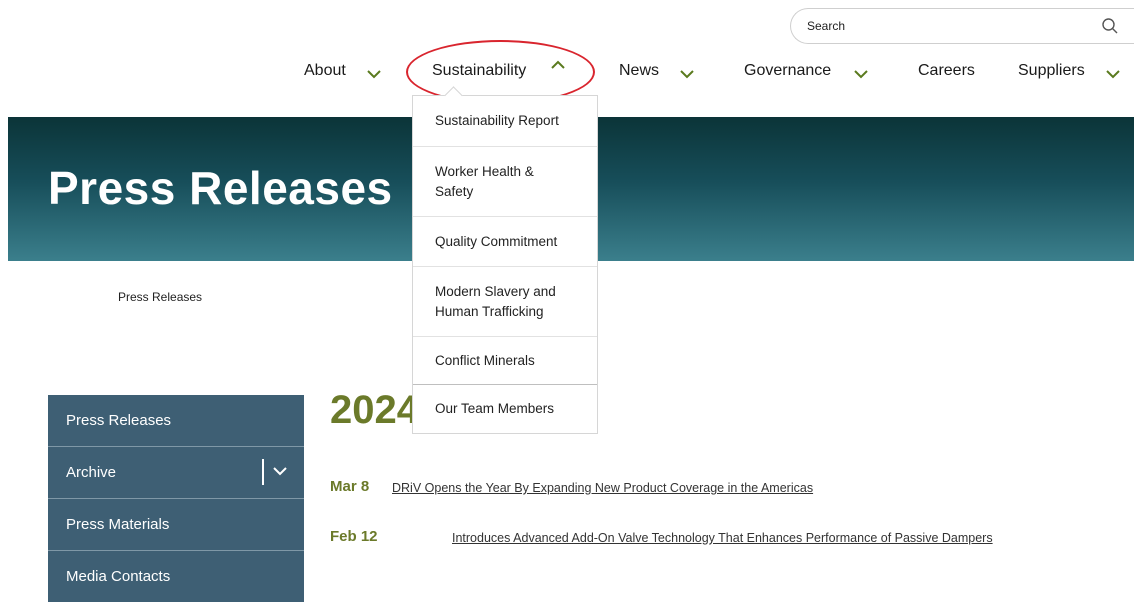 Image resolution: width=1134 pixels, height=602 pixels. Describe the element at coordinates (176, 576) in the screenshot. I see `sidebar-item-media-contacts: Media Contacts` at that location.